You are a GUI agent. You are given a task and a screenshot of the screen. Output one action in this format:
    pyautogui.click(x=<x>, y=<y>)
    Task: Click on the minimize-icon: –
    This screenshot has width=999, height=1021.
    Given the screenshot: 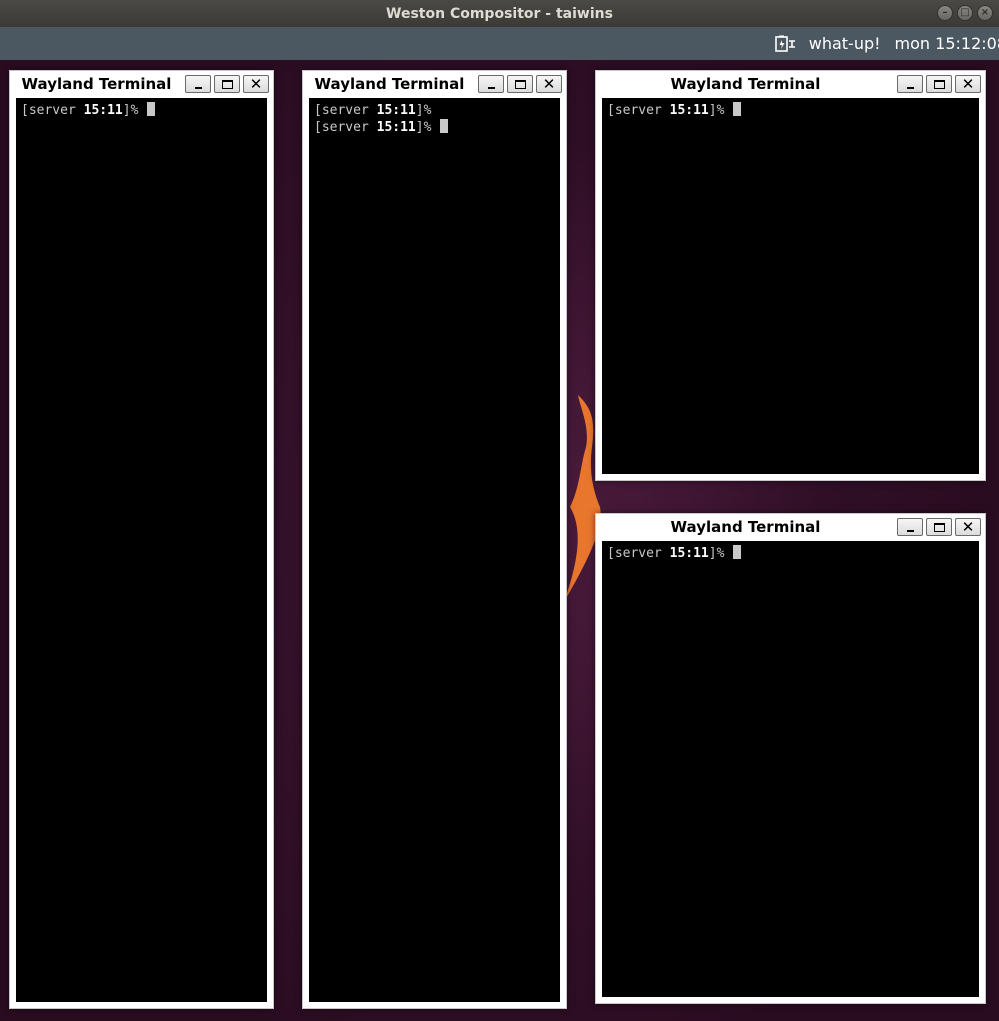 What is the action you would take?
    pyautogui.click(x=945, y=13)
    